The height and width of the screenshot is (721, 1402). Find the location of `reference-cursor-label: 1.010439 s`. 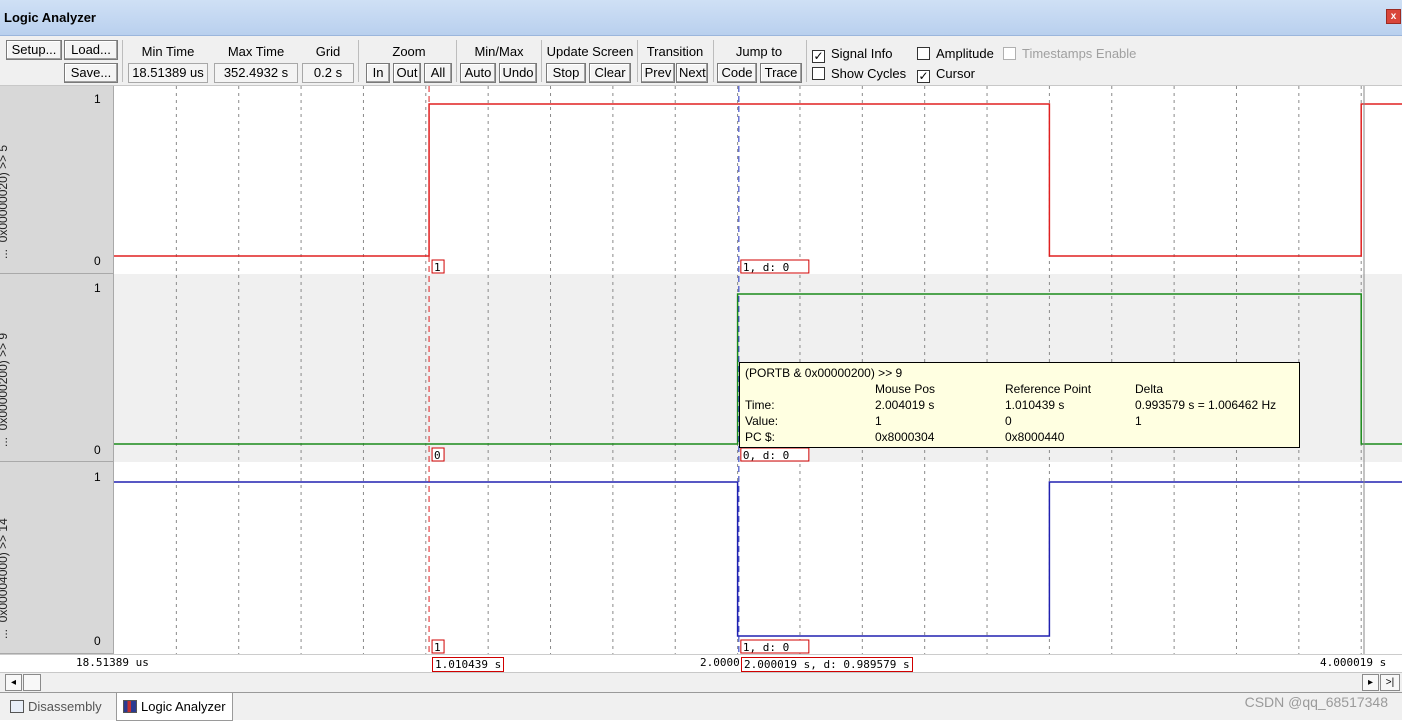

reference-cursor-label: 1.010439 s is located at coordinates (468, 664).